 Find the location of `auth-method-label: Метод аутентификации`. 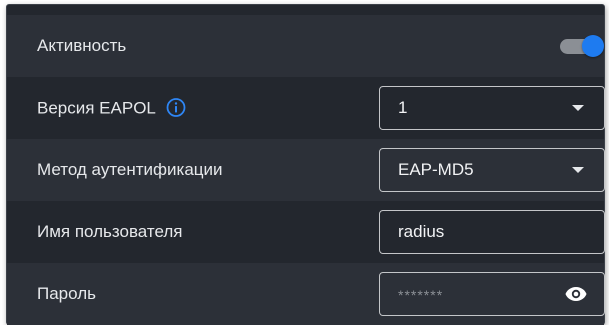

auth-method-label: Метод аутентификации is located at coordinates (130, 169).